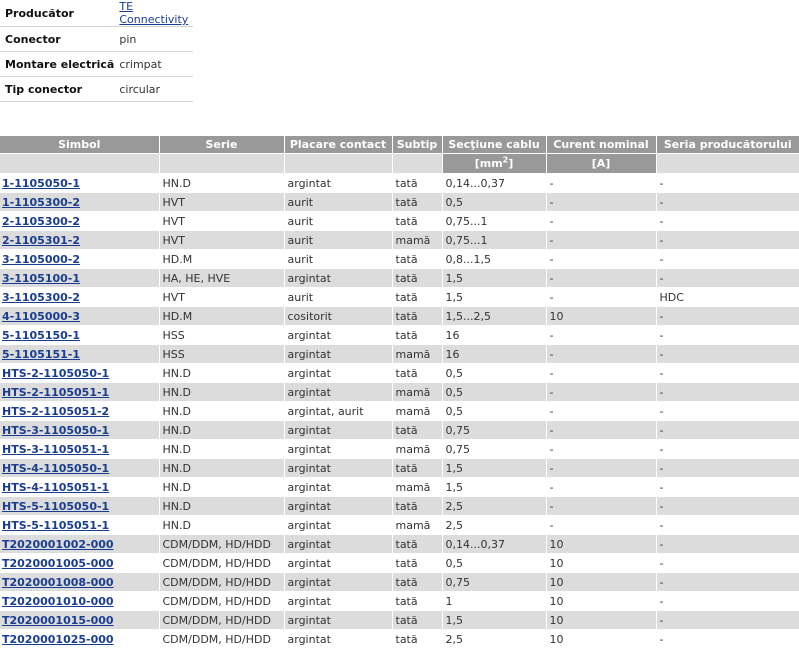 This screenshot has width=799, height=648. I want to click on col-header-subtip: Subtip, so click(417, 145).